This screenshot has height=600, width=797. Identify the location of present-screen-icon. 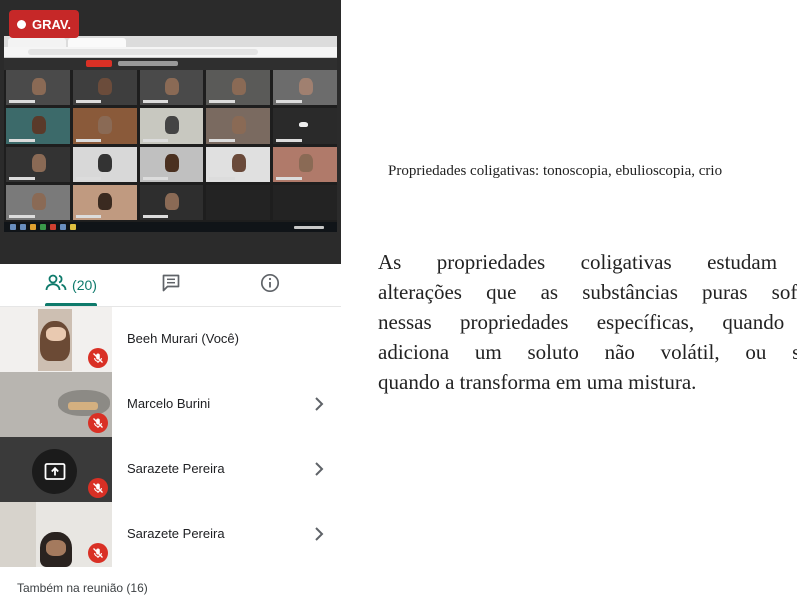
(54, 471).